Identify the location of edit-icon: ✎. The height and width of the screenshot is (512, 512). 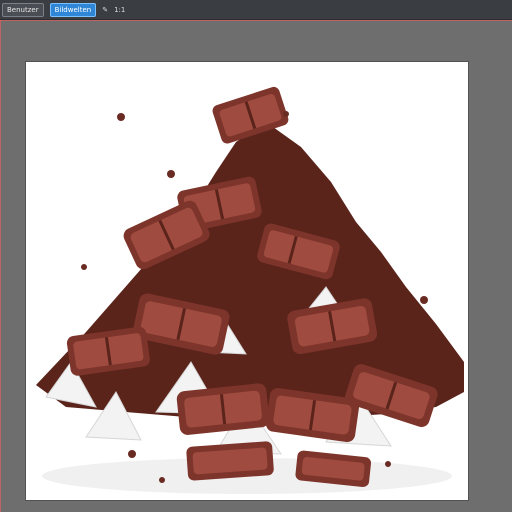
(105, 10).